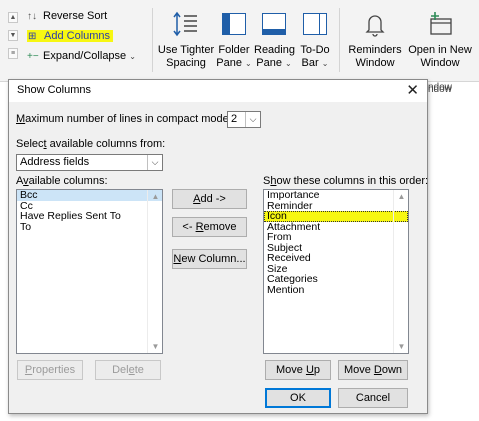 The height and width of the screenshot is (421, 479). What do you see at coordinates (81, 56) in the screenshot?
I see `expand-collapse-button: +− Expand/Collapse ⌄` at bounding box center [81, 56].